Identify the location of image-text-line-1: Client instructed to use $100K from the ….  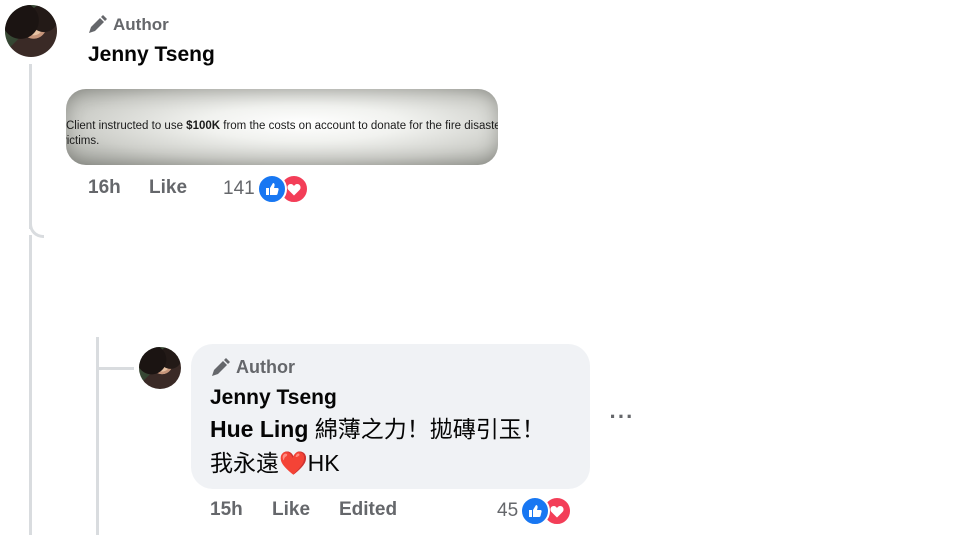
(282, 126).